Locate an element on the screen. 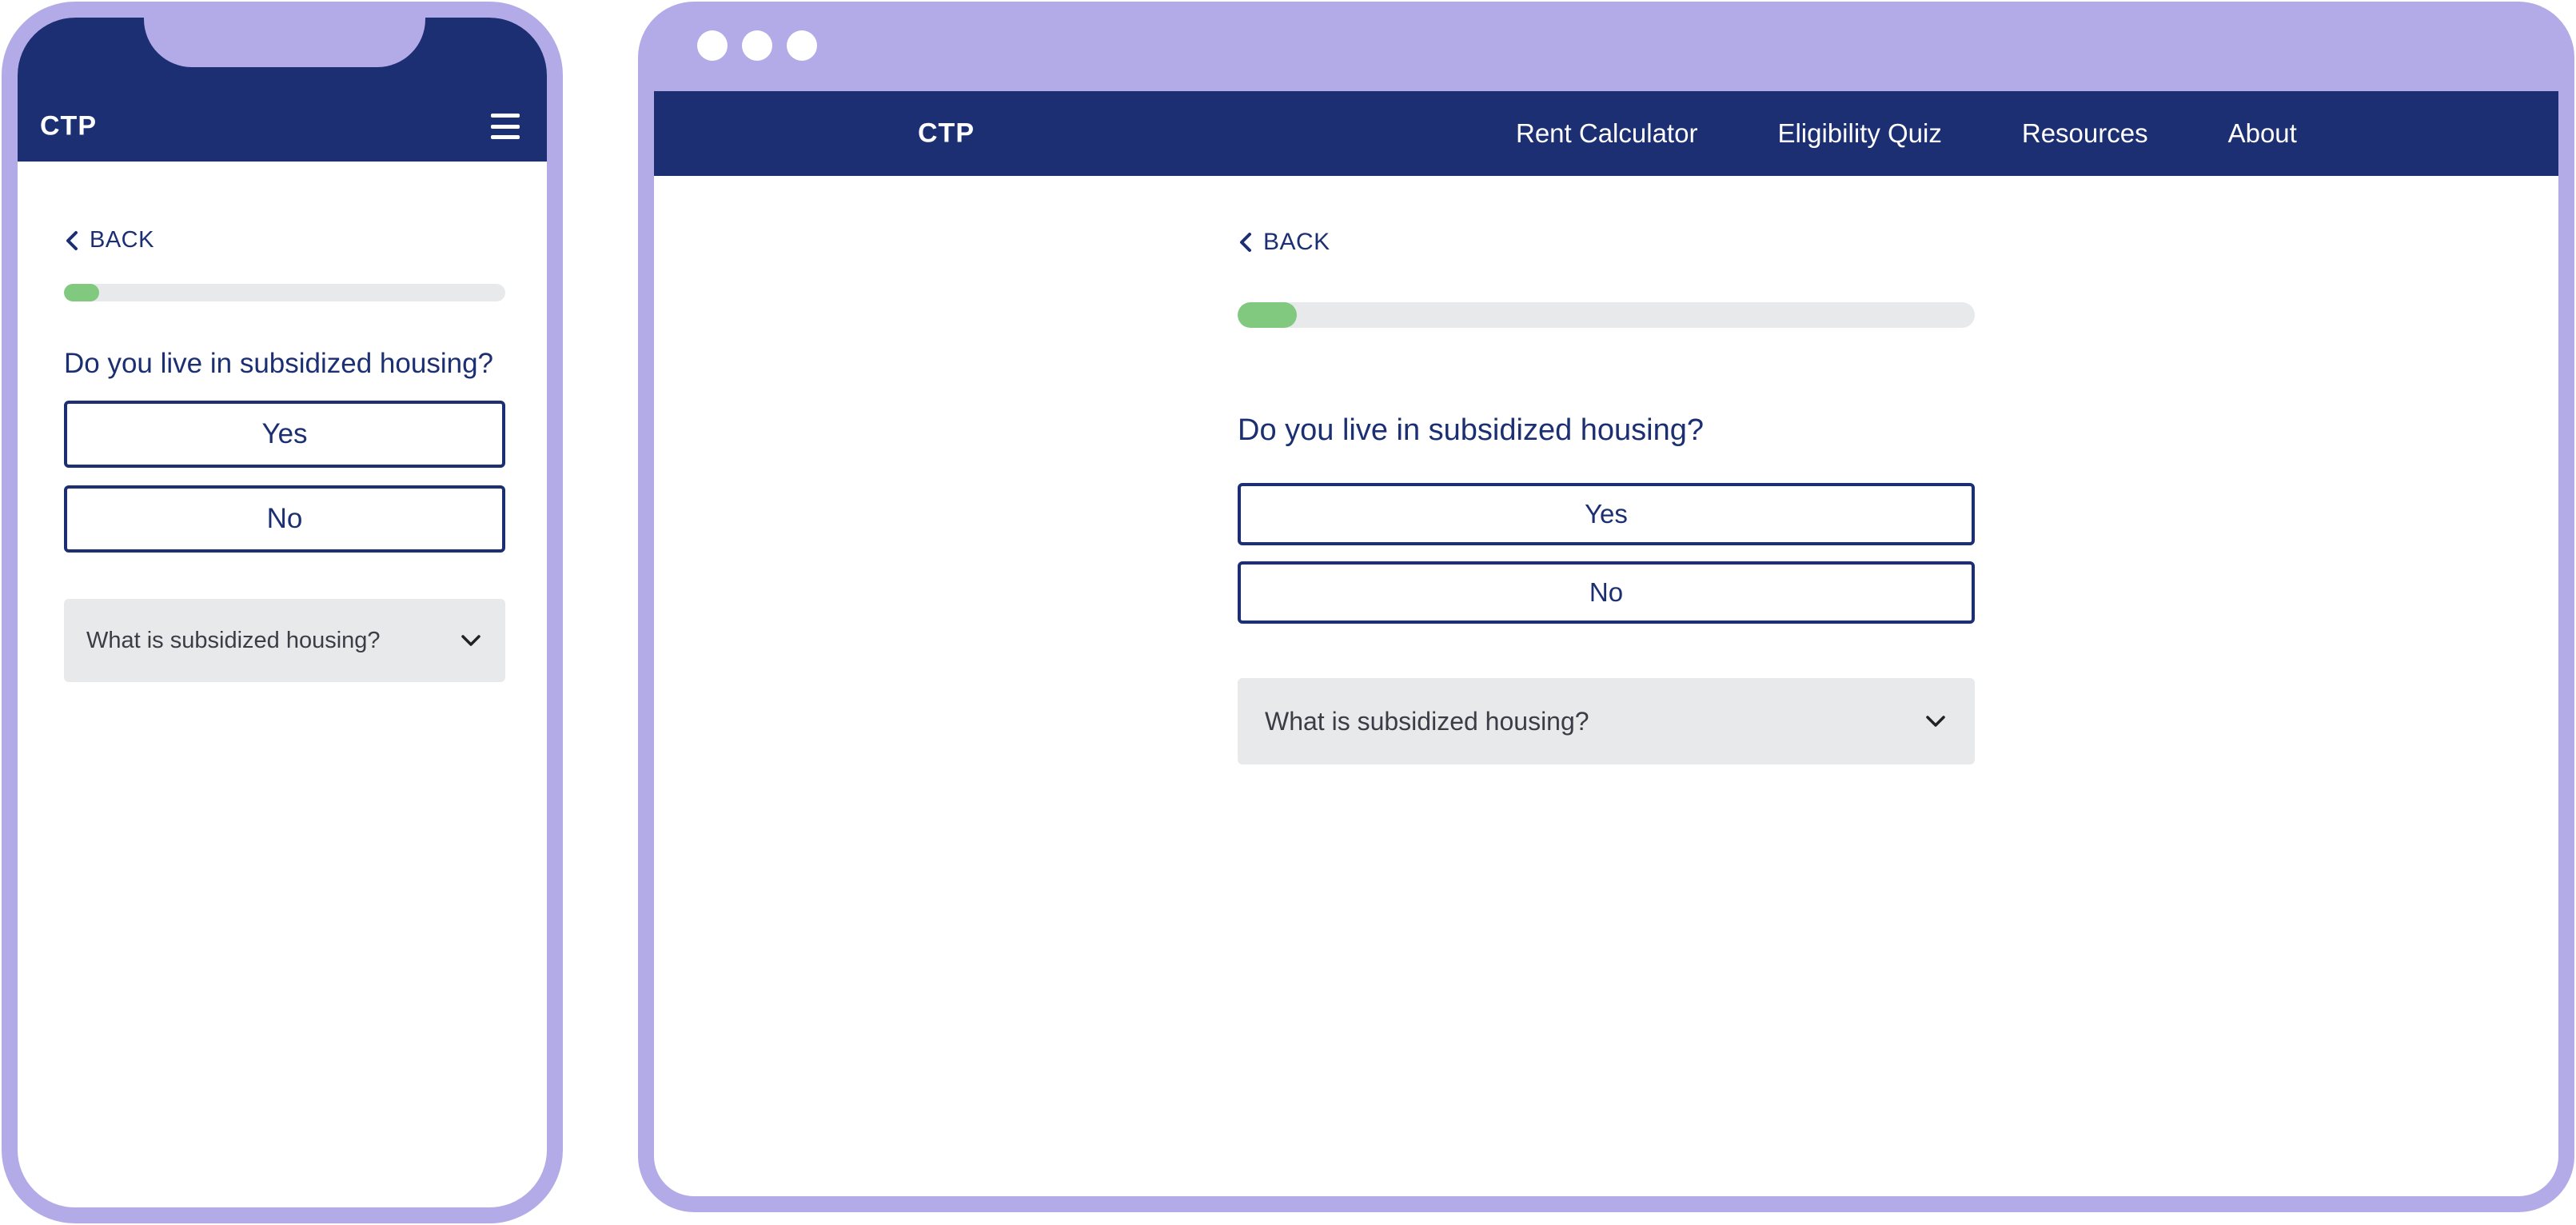 Image resolution: width=2576 pixels, height=1225 pixels. window-controls is located at coordinates (757, 45).